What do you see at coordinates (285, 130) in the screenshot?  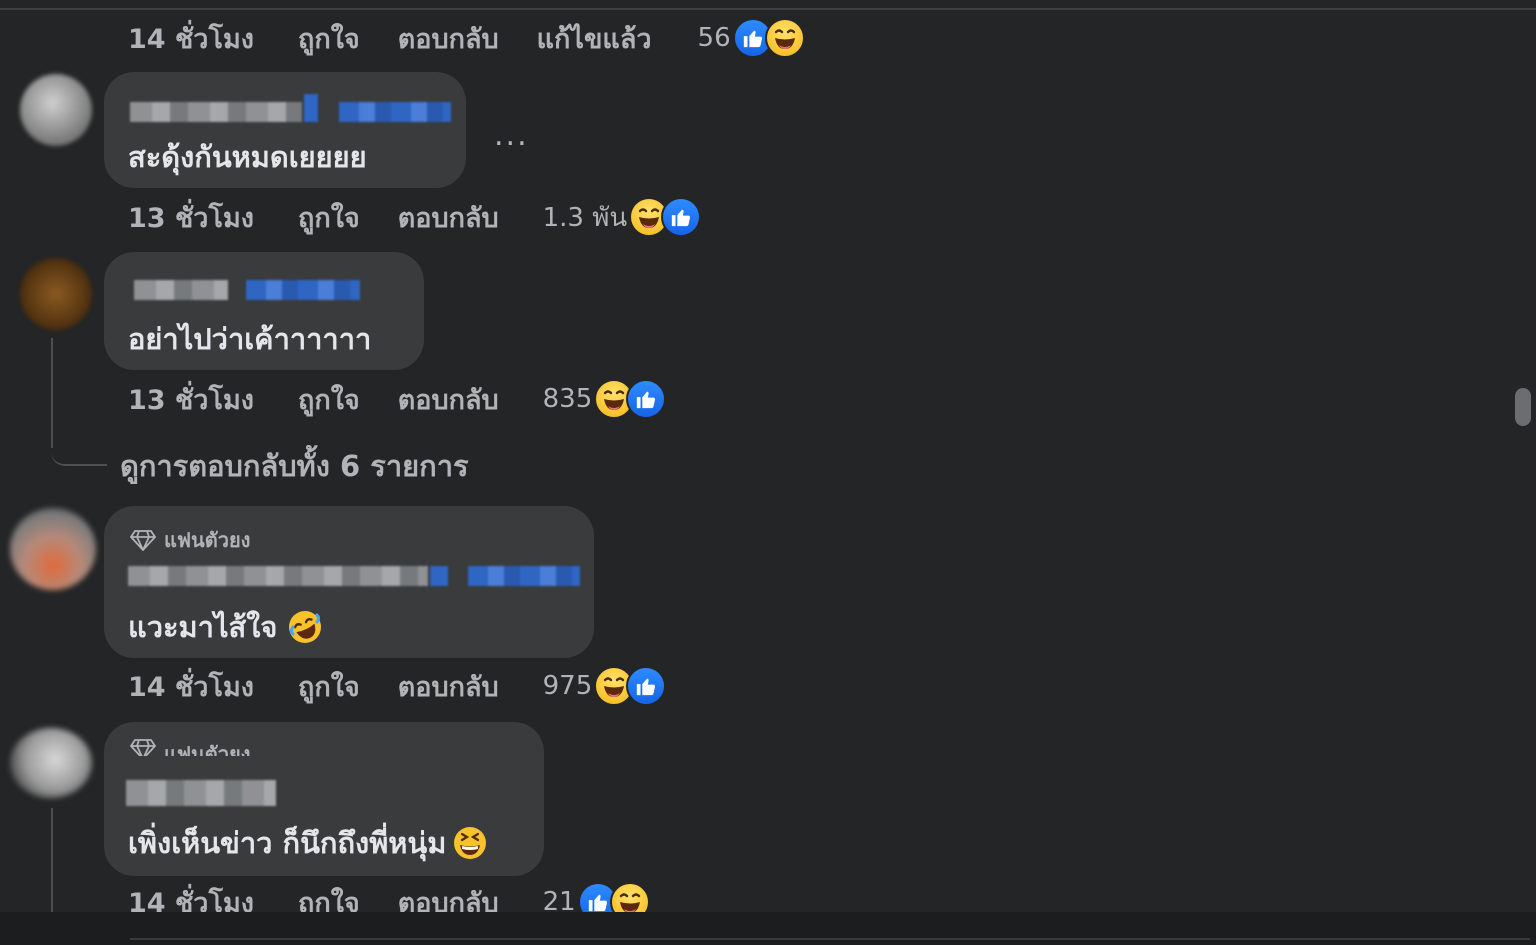 I see `comment-bubble: สะดุ้งกันหมดเยยยย` at bounding box center [285, 130].